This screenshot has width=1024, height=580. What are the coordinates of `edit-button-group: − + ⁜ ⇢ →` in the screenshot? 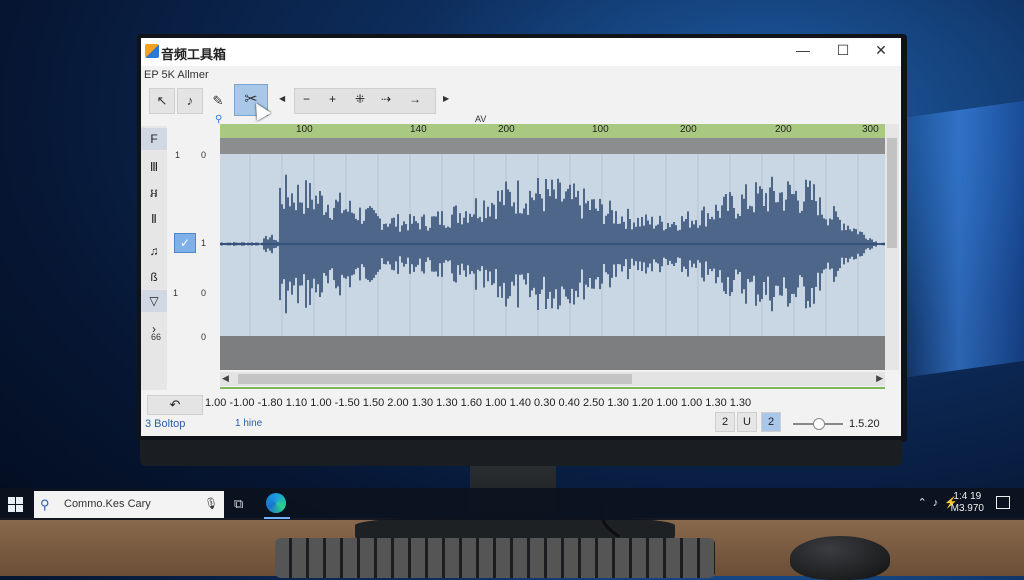 It's located at (365, 101).